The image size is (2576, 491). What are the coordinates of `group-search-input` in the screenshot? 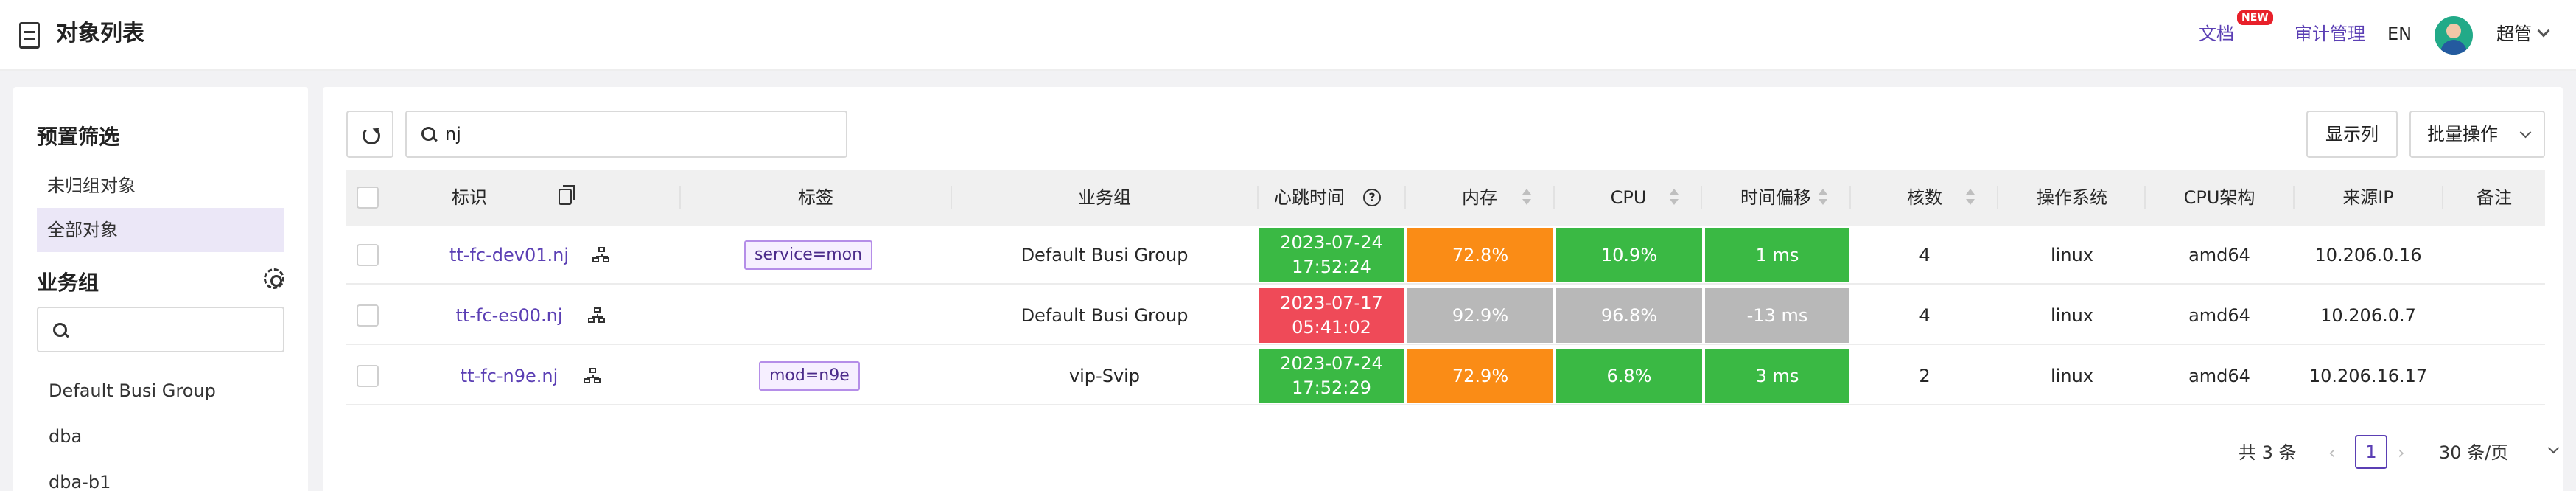 It's located at (160, 329).